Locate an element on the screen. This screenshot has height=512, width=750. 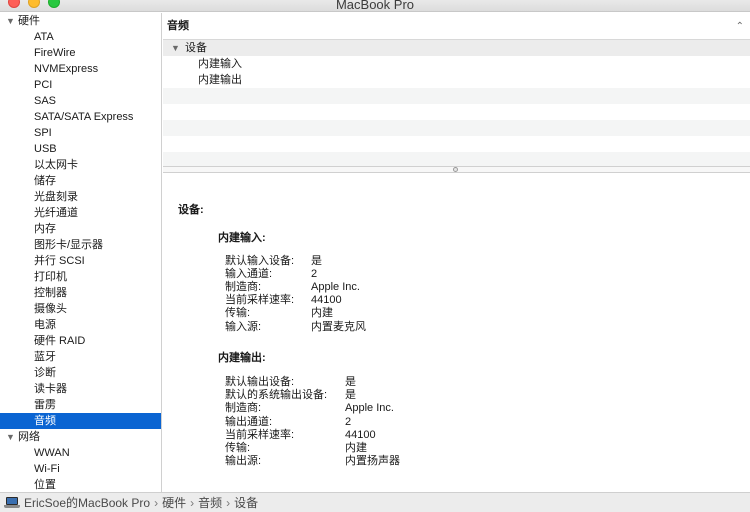
field-value: 内置扬声器 is located at coordinates (372, 461).